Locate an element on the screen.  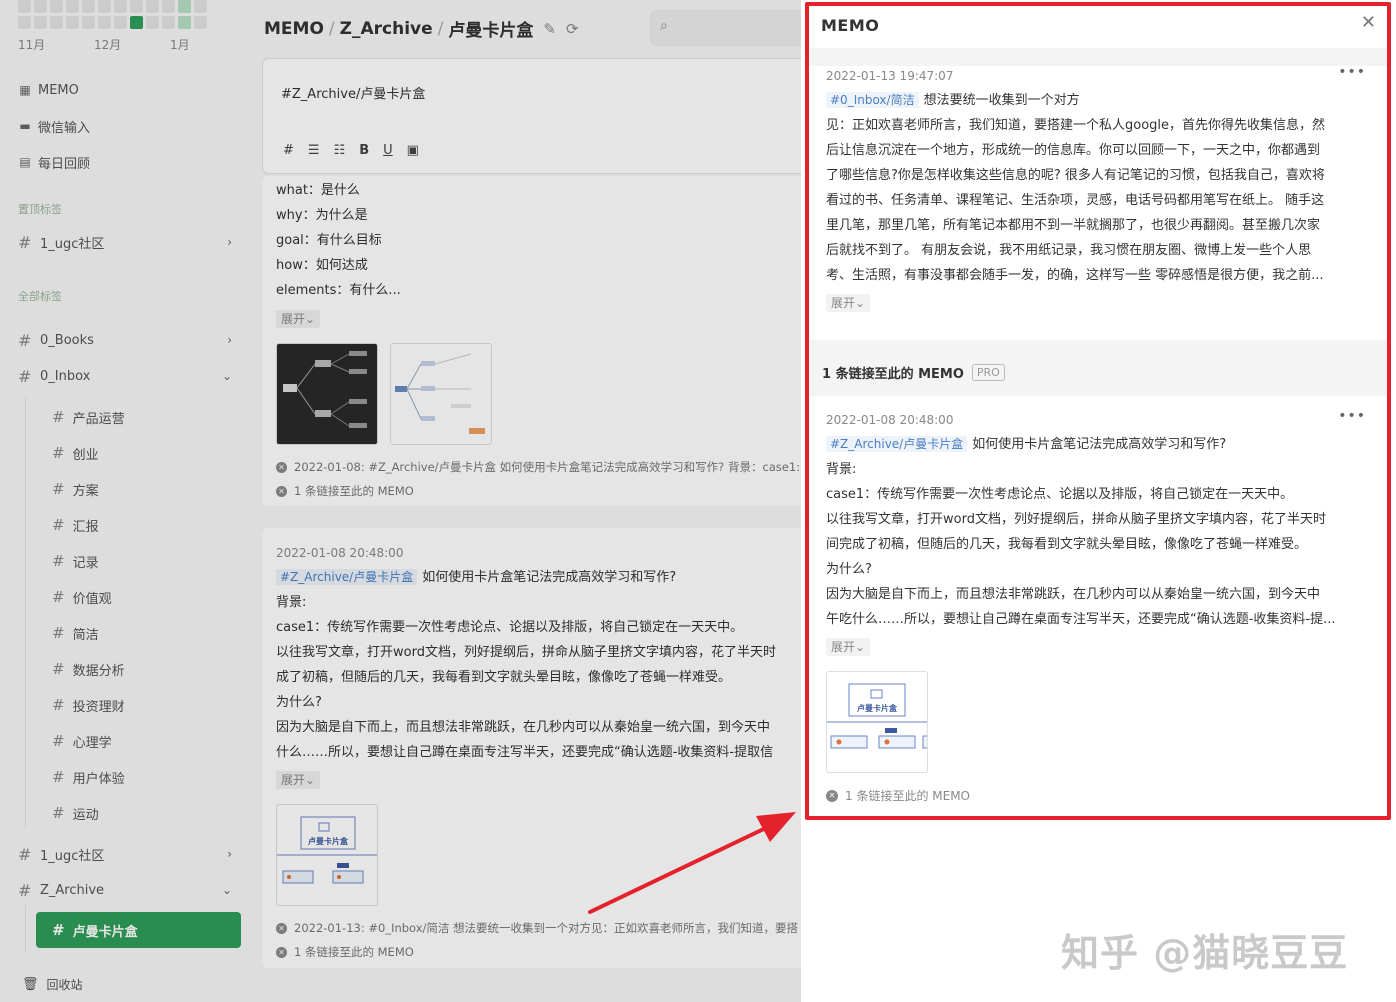
memo-timestamp: 2022-01-13 19:47:07 is located at coordinates (890, 76).